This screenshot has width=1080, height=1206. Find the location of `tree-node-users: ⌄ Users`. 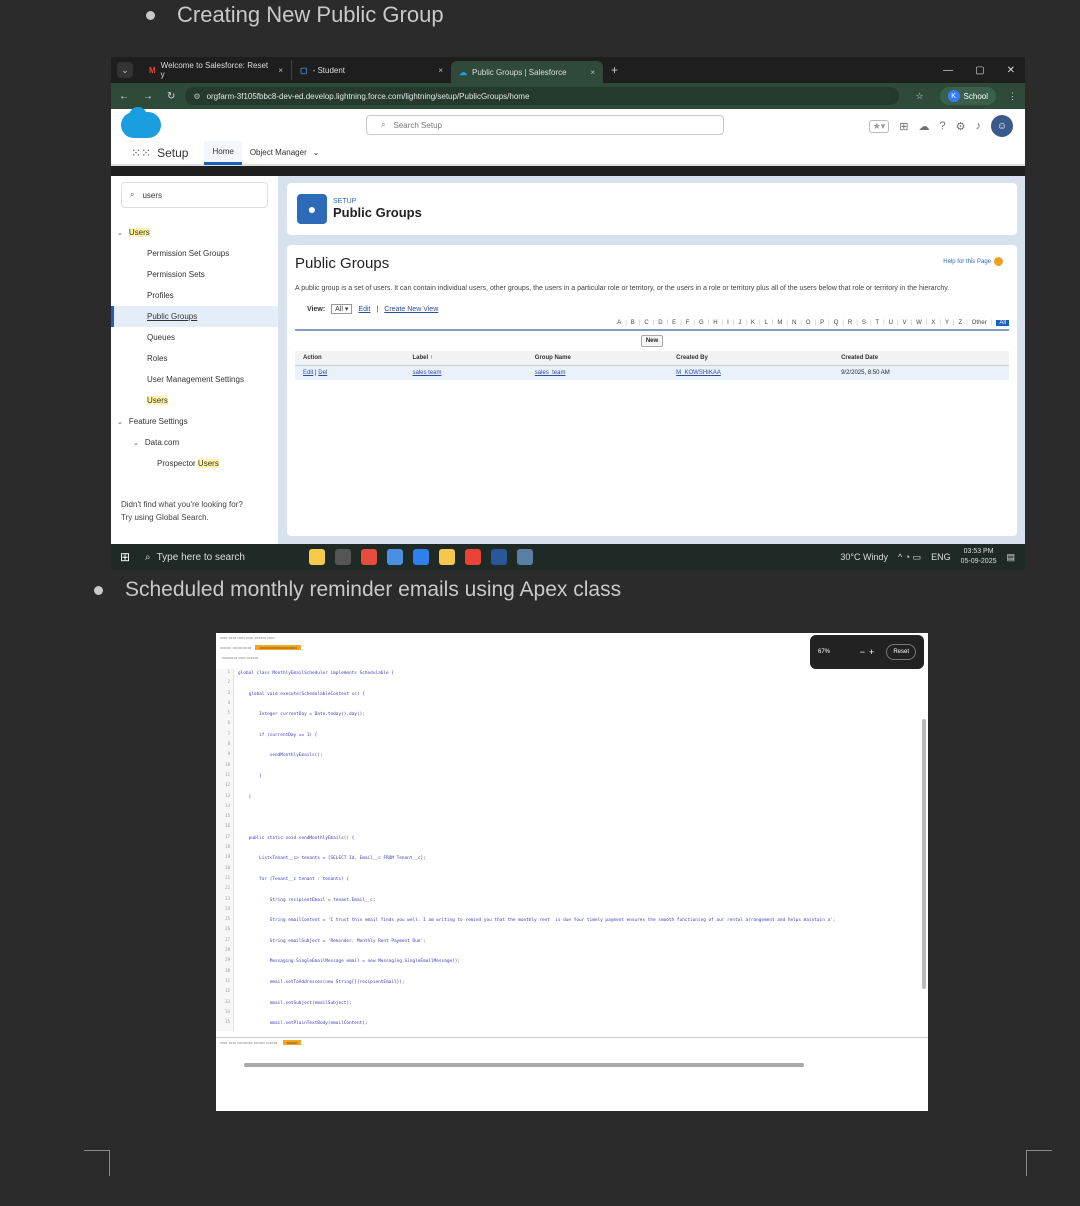

tree-node-users: ⌄ Users is located at coordinates (194, 232).